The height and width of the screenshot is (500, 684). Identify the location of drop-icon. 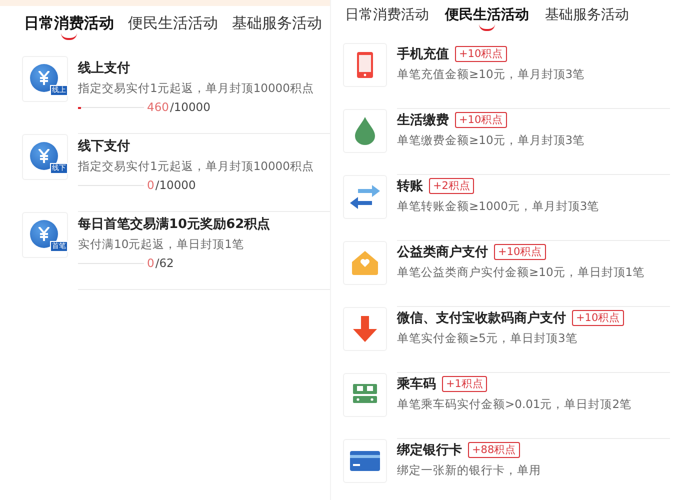
(365, 131).